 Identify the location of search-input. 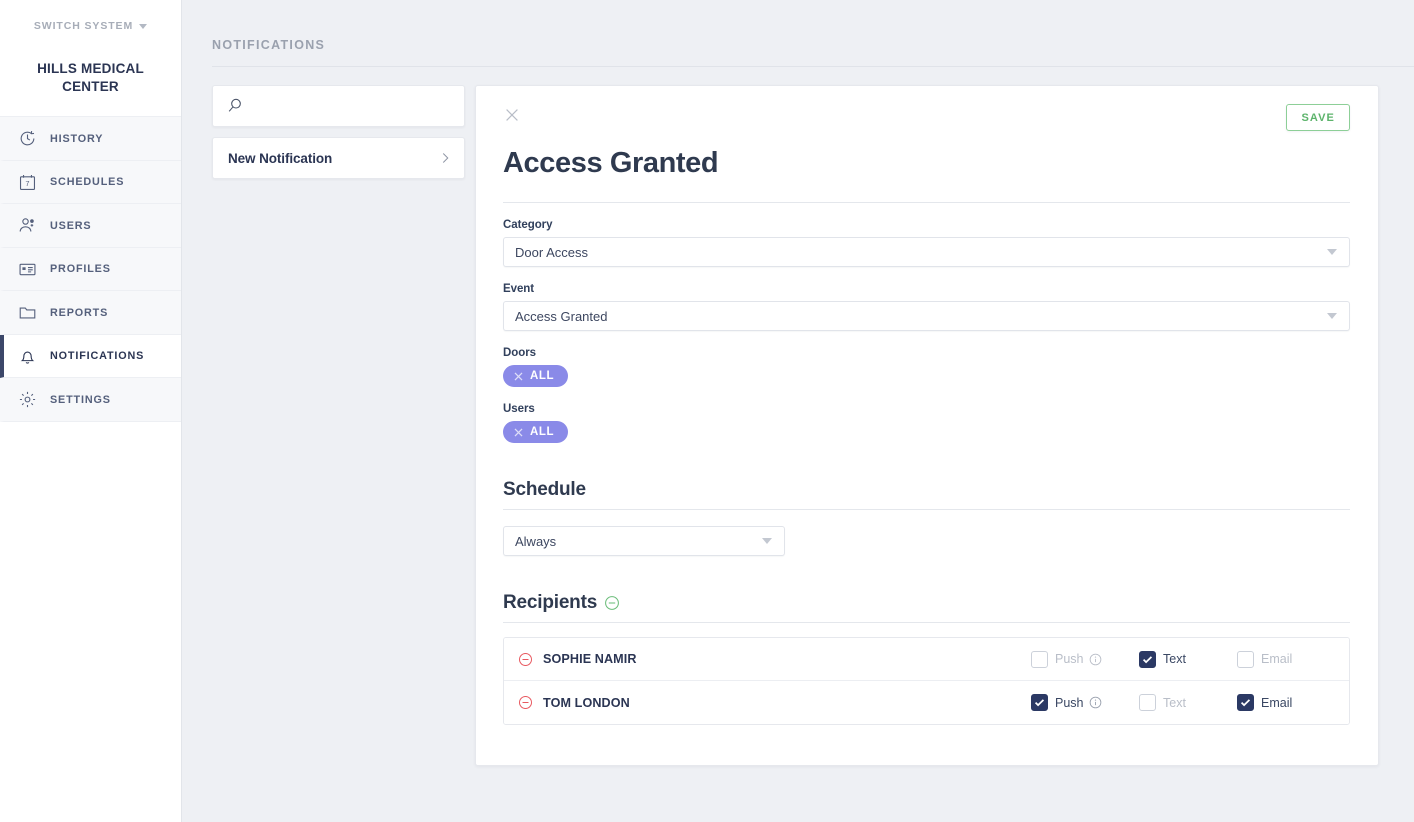
(352, 106).